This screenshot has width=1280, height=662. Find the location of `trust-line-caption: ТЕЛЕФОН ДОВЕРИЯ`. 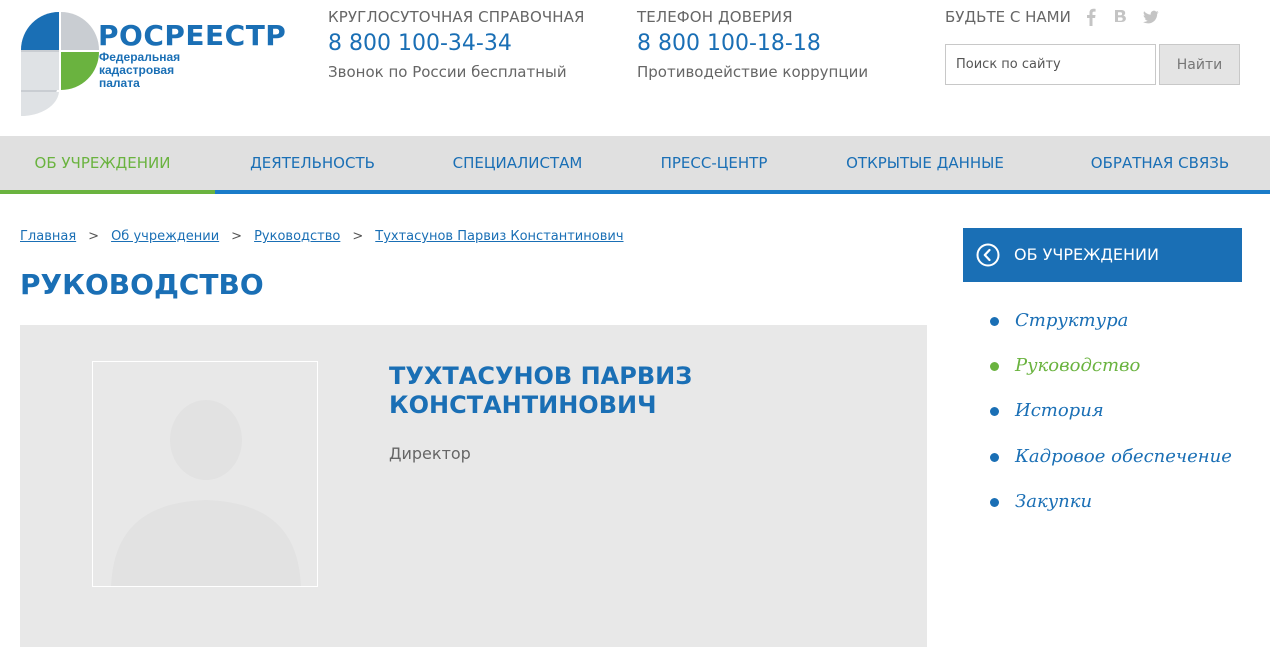

trust-line-caption: ТЕЛЕФОН ДОВЕРИЯ is located at coordinates (715, 17).